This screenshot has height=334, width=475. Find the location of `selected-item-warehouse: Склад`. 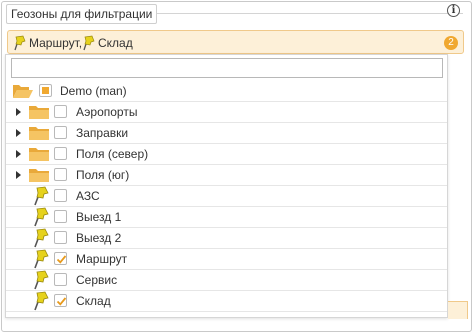

selected-item-warehouse: Склад is located at coordinates (107, 43).